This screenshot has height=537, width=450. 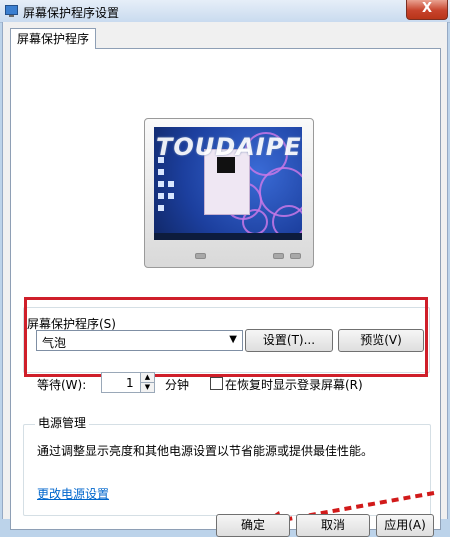 What do you see at coordinates (62, 385) in the screenshot?
I see `wait-label: 等待(W):` at bounding box center [62, 385].